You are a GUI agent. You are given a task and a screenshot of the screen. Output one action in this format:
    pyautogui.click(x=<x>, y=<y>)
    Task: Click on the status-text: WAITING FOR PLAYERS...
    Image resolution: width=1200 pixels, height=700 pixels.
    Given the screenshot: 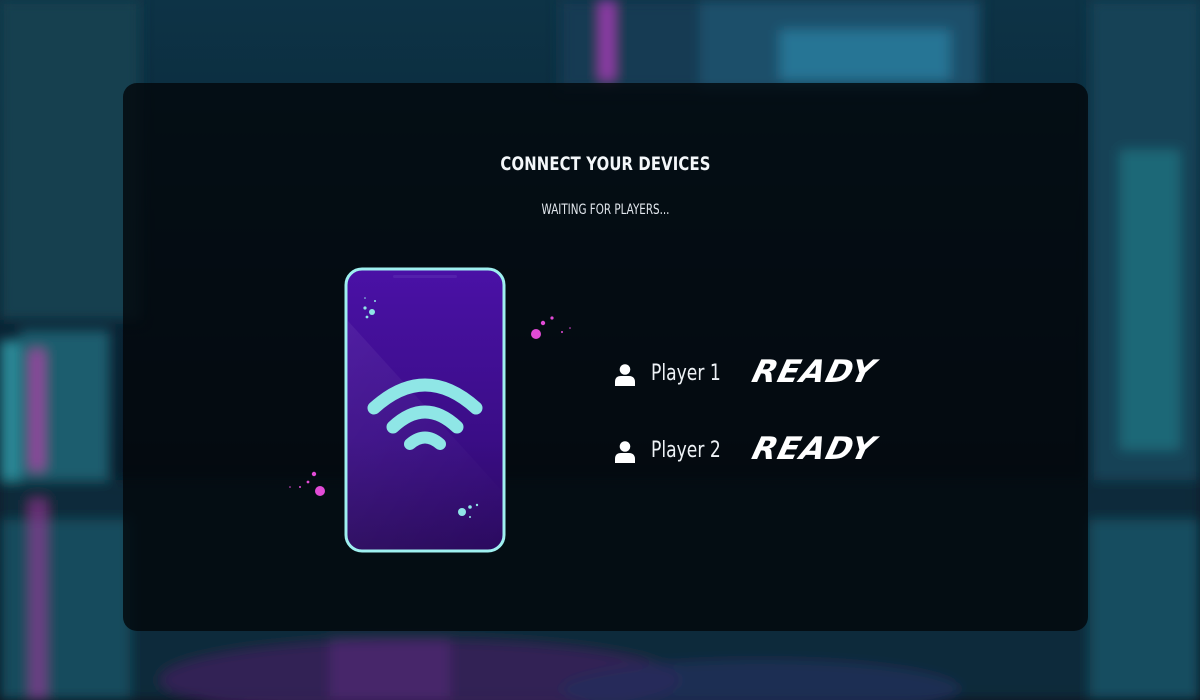 What is the action you would take?
    pyautogui.click(x=605, y=210)
    